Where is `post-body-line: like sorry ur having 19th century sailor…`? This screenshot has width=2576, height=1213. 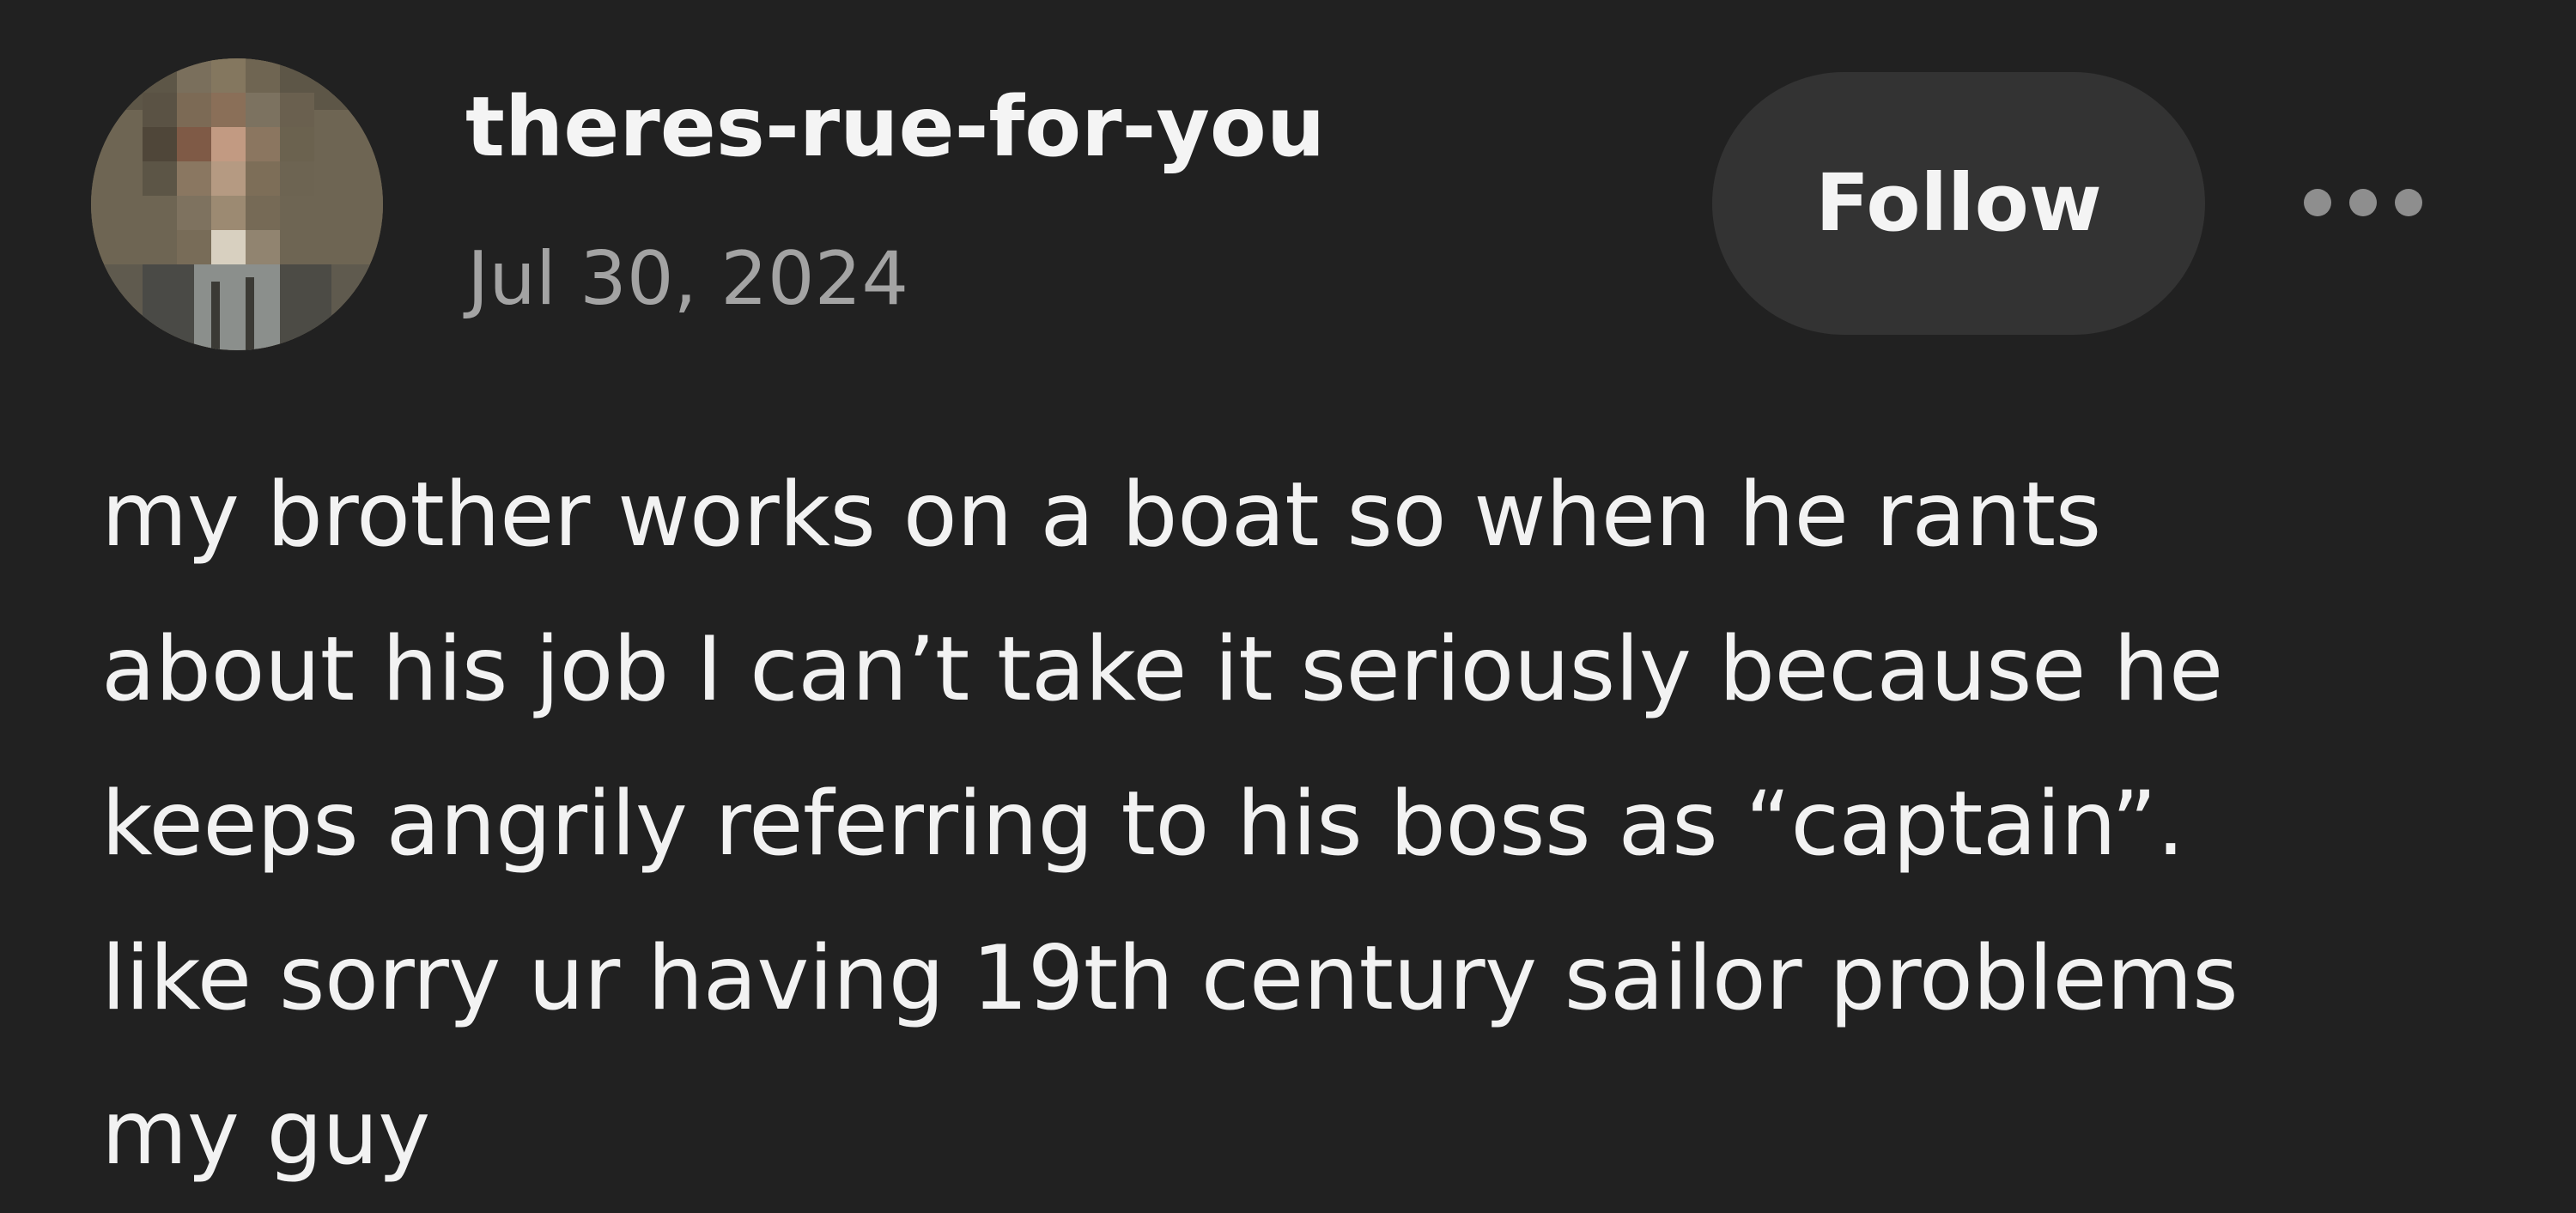 post-body-line: like sorry ur having 19th century sailor… is located at coordinates (1170, 978).